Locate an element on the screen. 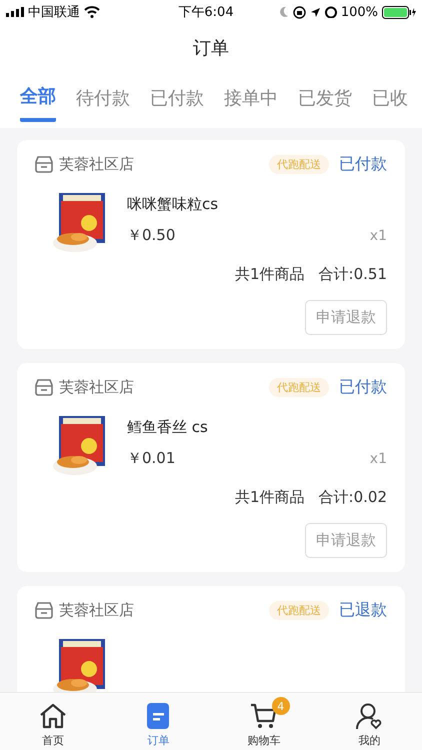  moon-icon is located at coordinates (283, 12).